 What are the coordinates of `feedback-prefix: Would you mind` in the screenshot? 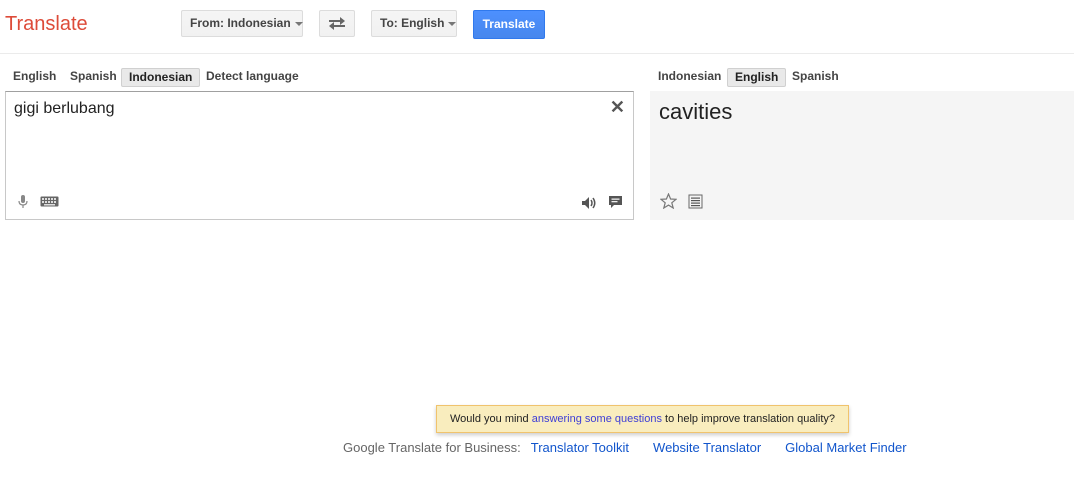 It's located at (490, 419).